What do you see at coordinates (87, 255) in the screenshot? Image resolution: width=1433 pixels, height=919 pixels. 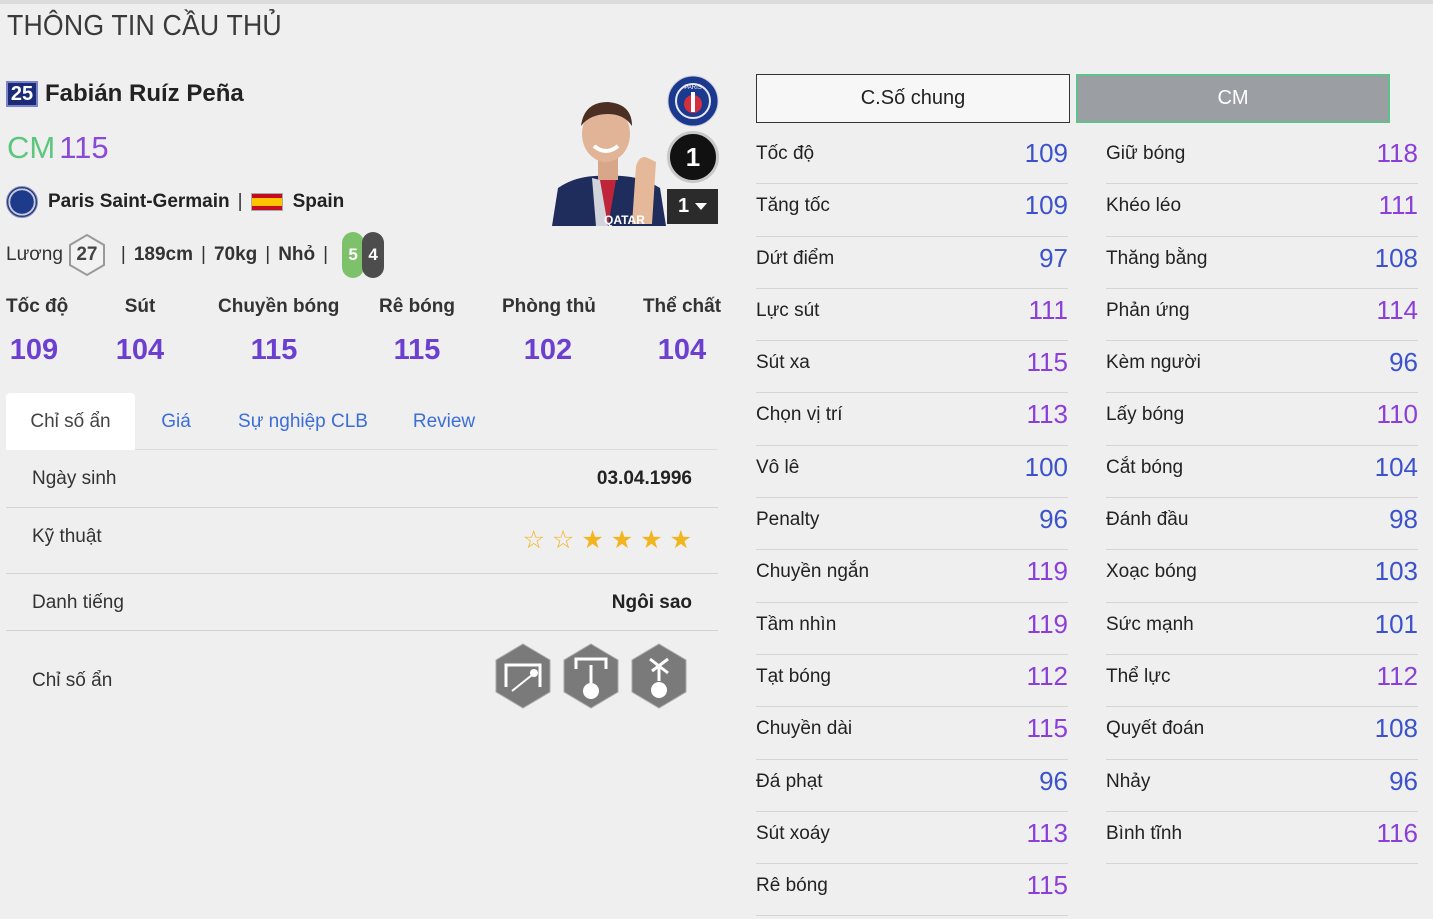 I see `salary-badge: 27` at bounding box center [87, 255].